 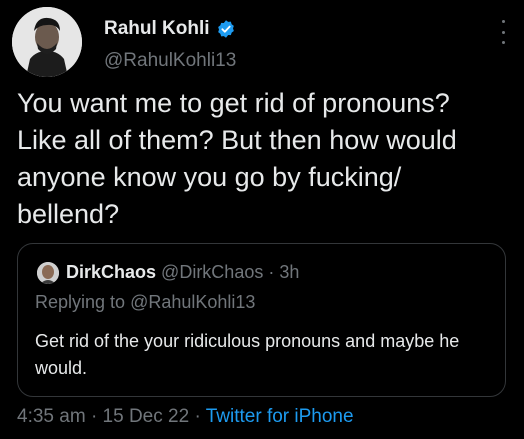 What do you see at coordinates (157, 29) in the screenshot?
I see `author-name-text: Rahul Kohli` at bounding box center [157, 29].